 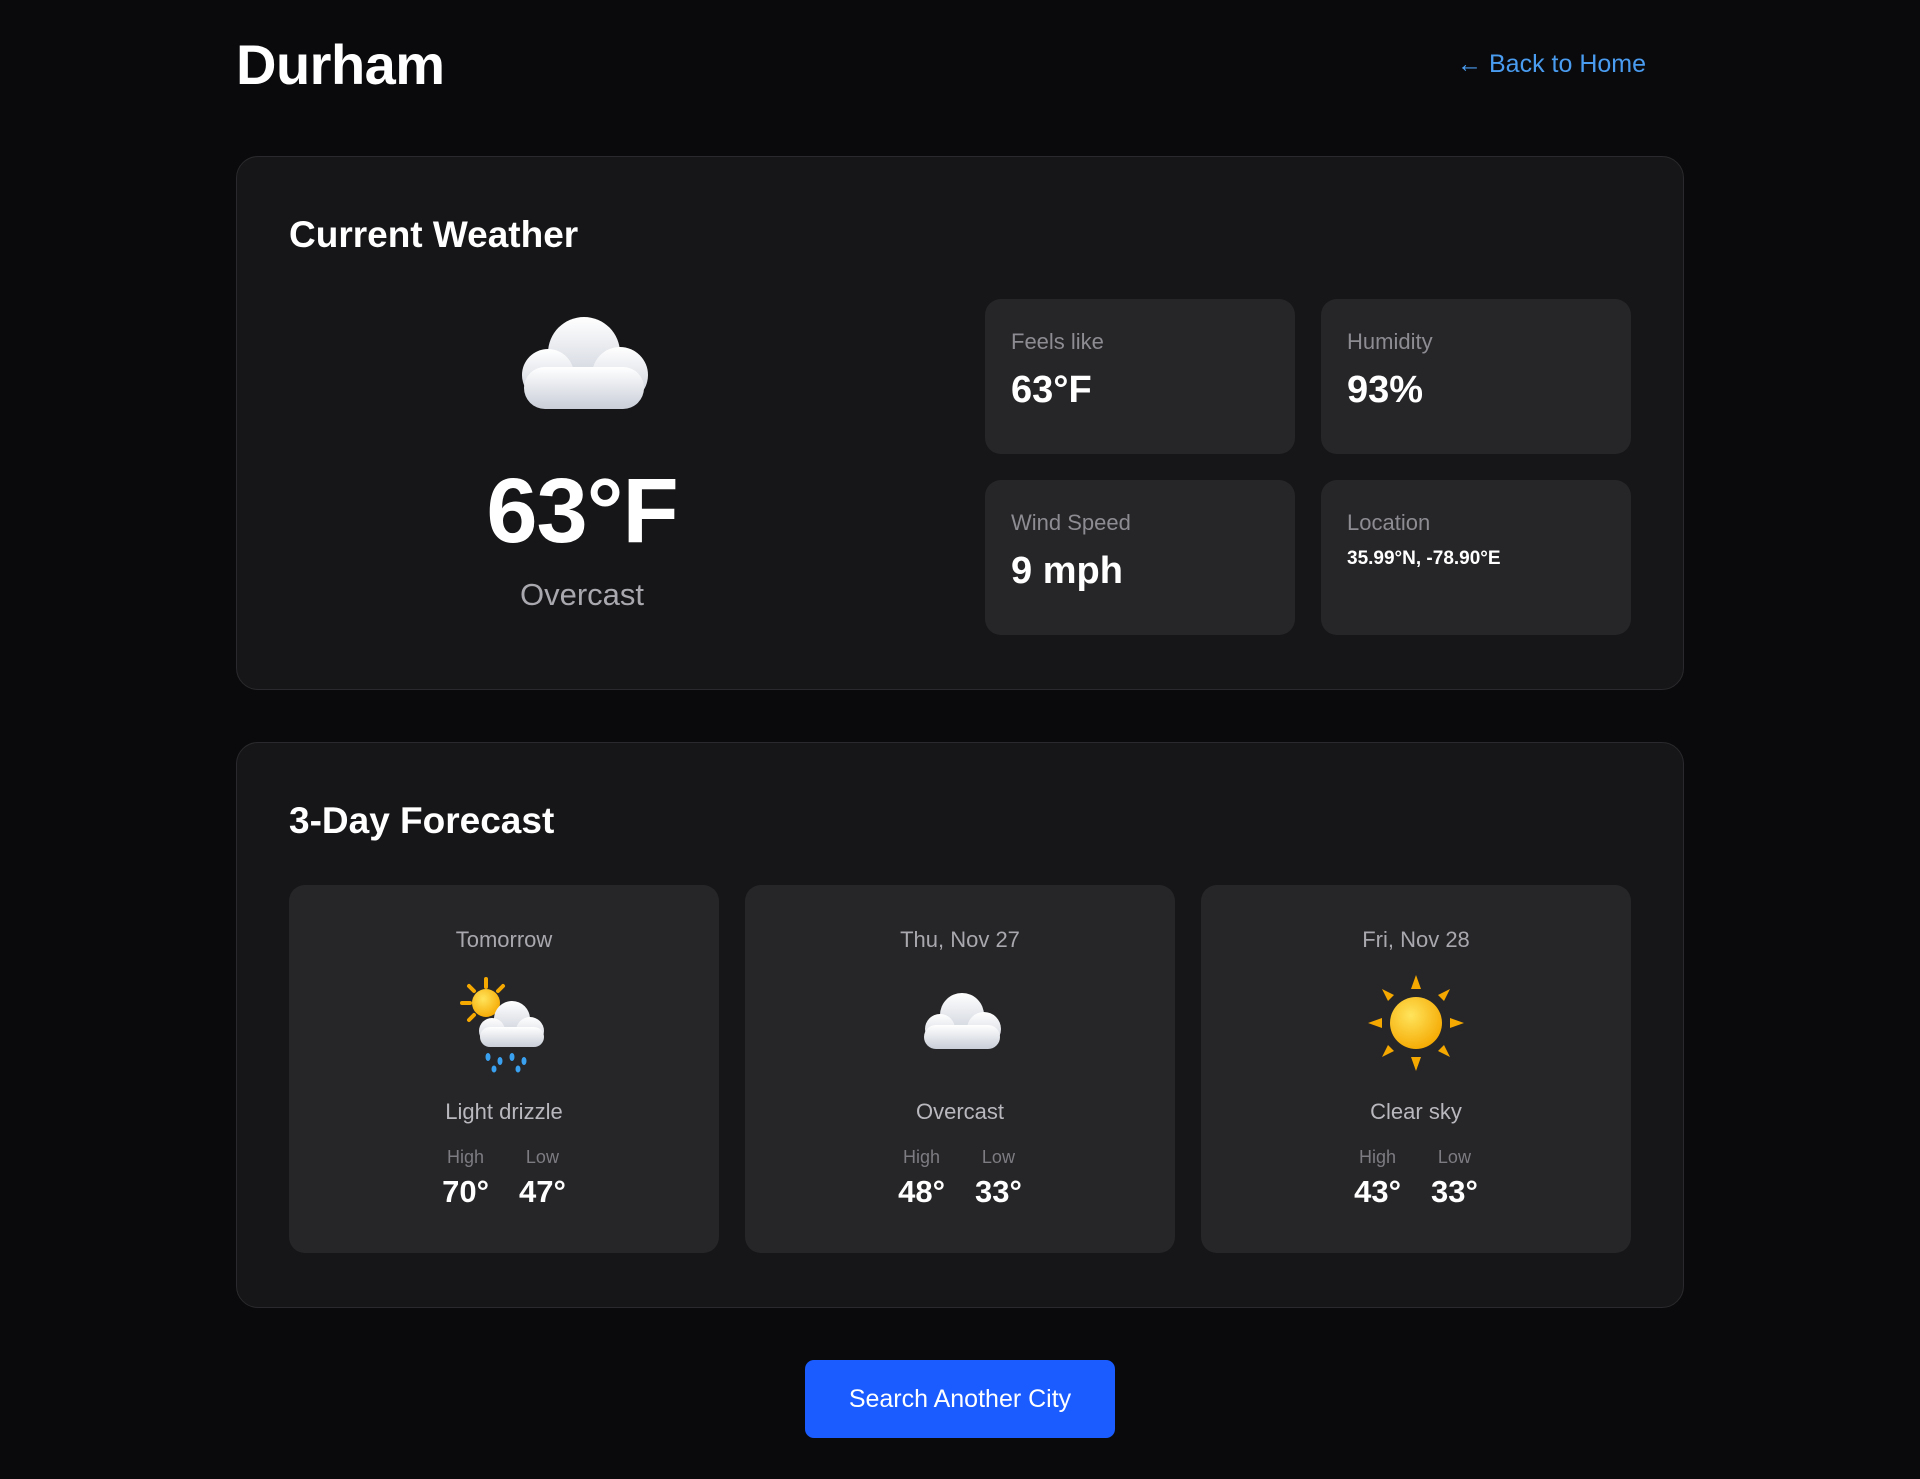 I want to click on back-to-home-link: ← Back to Home, so click(x=1551, y=64).